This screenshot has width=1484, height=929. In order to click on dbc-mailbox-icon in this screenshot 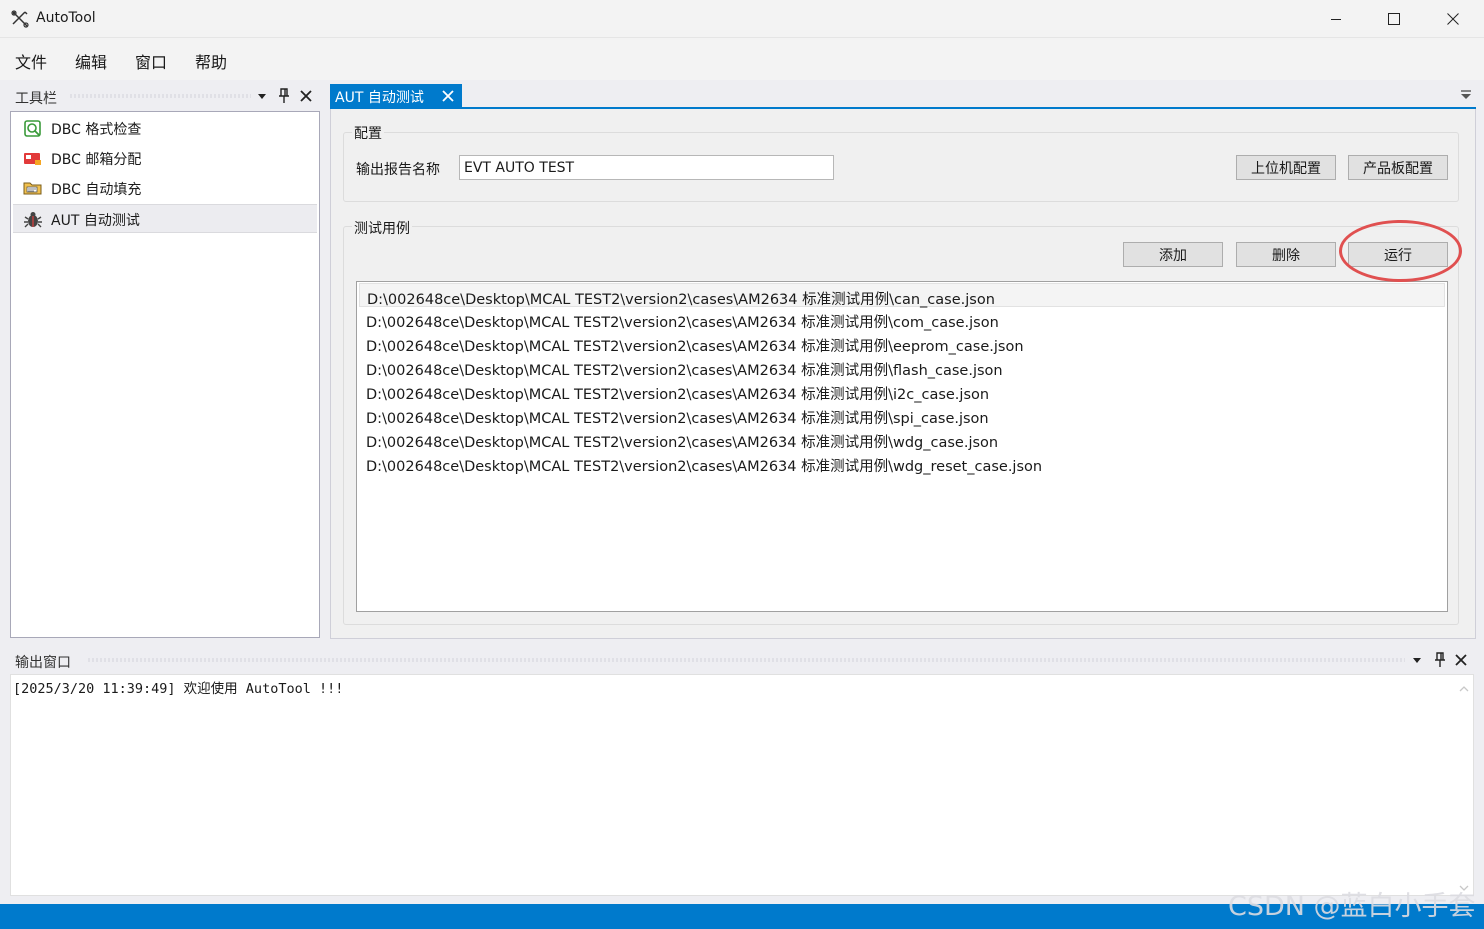, I will do `click(33, 158)`.